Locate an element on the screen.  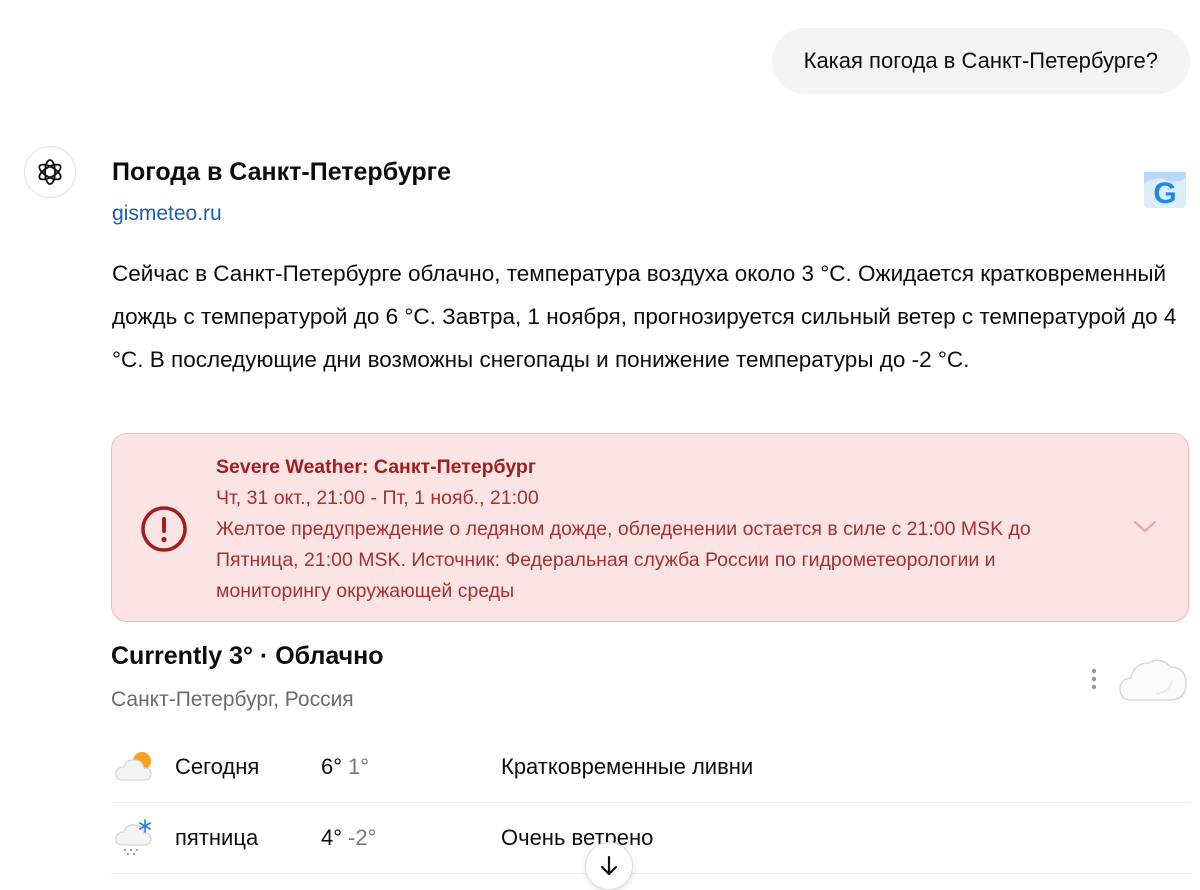
assistant-avatar is located at coordinates (50, 172).